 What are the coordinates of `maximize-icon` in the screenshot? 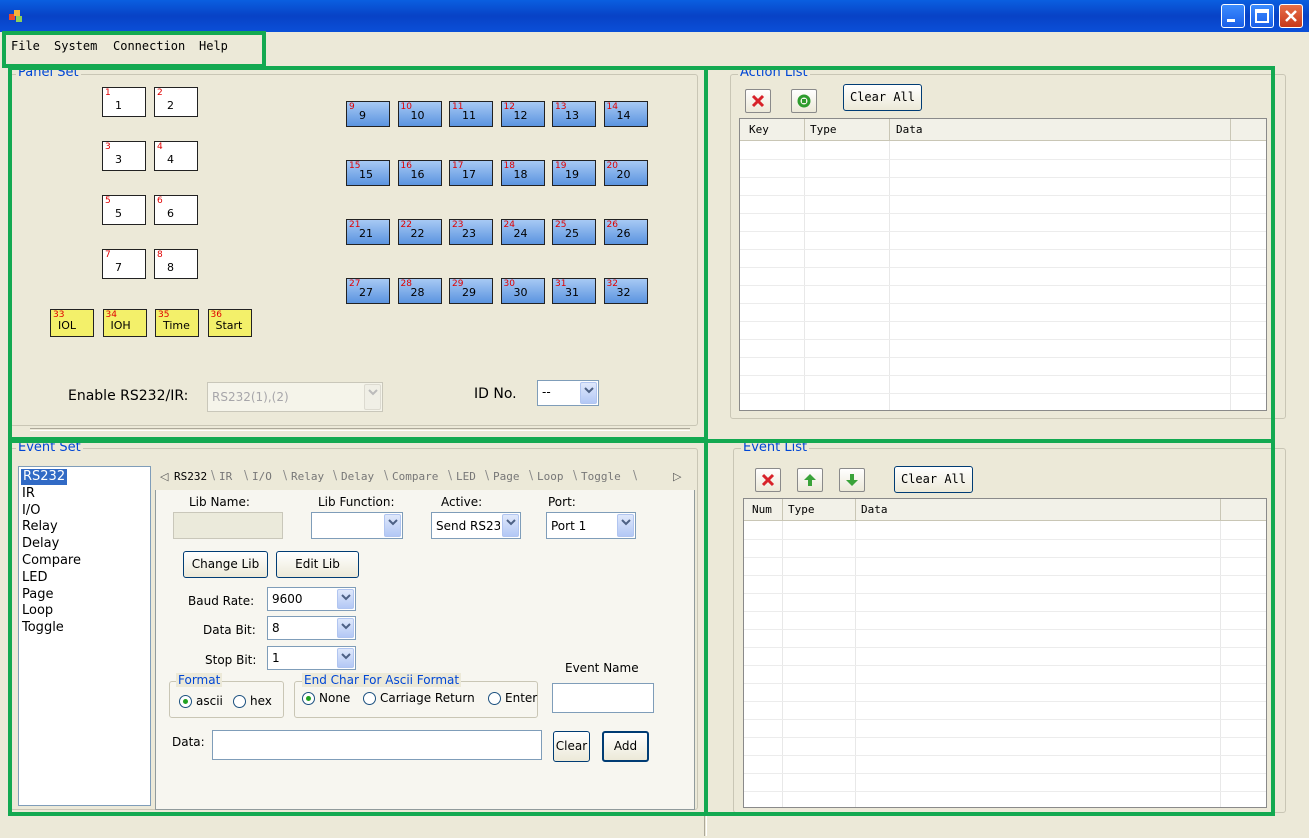 It's located at (1262, 16).